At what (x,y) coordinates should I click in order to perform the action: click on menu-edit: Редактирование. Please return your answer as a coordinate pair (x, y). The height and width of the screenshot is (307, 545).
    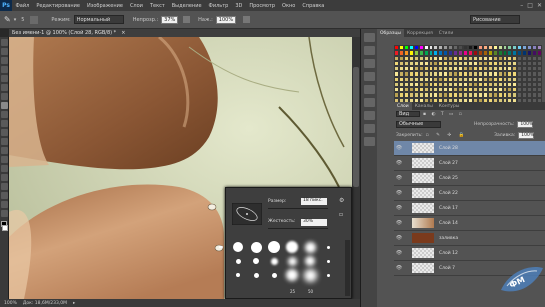
    Looking at the image, I should click on (58, 6).